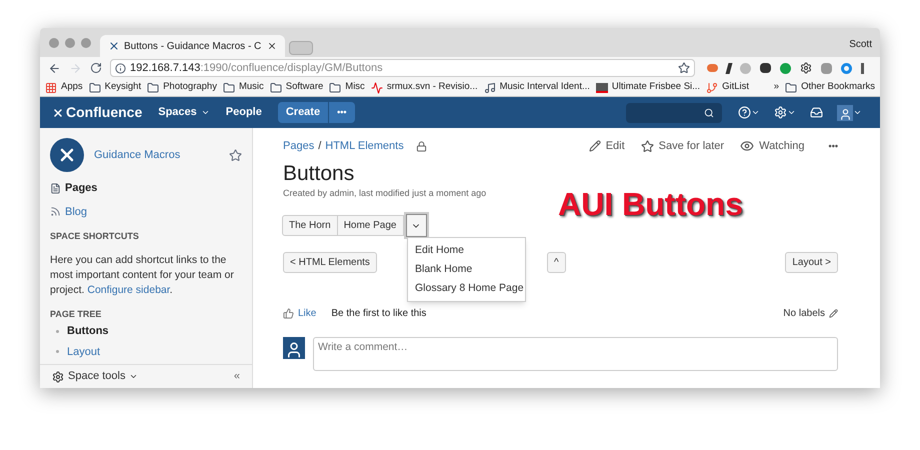 Image resolution: width=920 pixels, height=450 pixels. What do you see at coordinates (785, 68) in the screenshot?
I see `speech-bubble-icon` at bounding box center [785, 68].